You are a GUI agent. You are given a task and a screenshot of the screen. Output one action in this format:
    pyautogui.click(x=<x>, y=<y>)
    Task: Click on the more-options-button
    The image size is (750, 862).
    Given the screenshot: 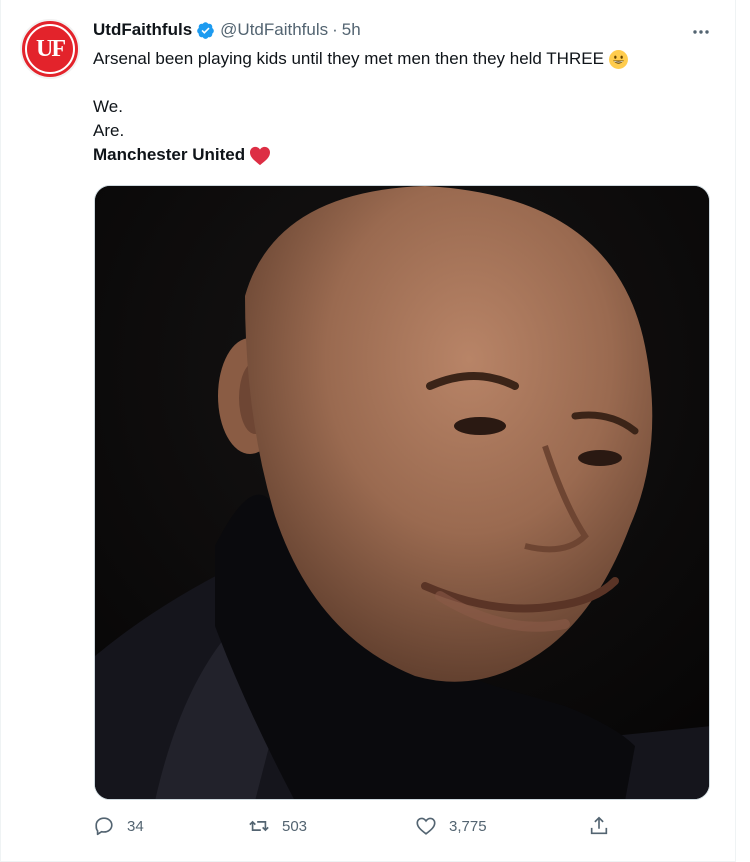 What is the action you would take?
    pyautogui.click(x=701, y=32)
    